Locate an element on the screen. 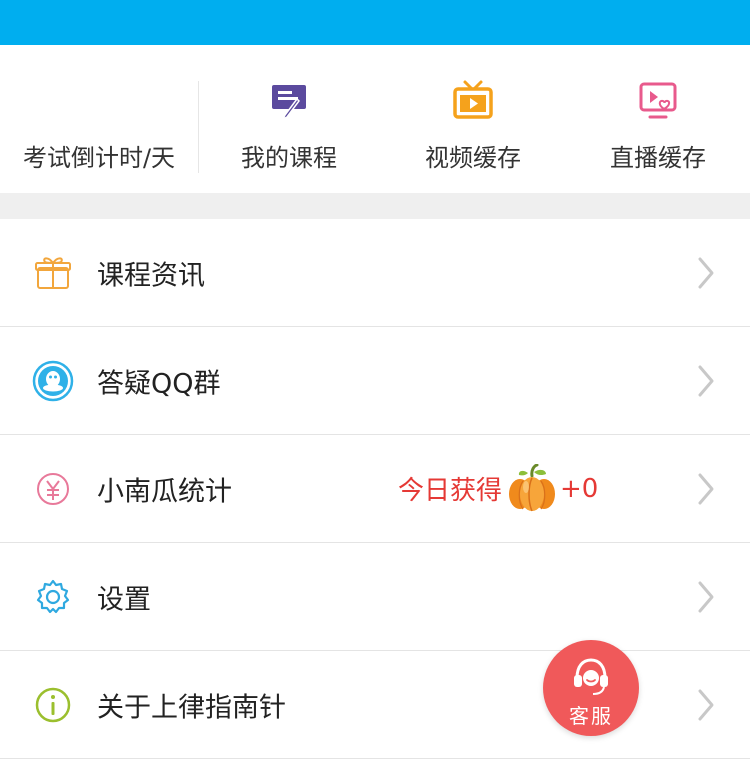  status-bar is located at coordinates (375, 22).